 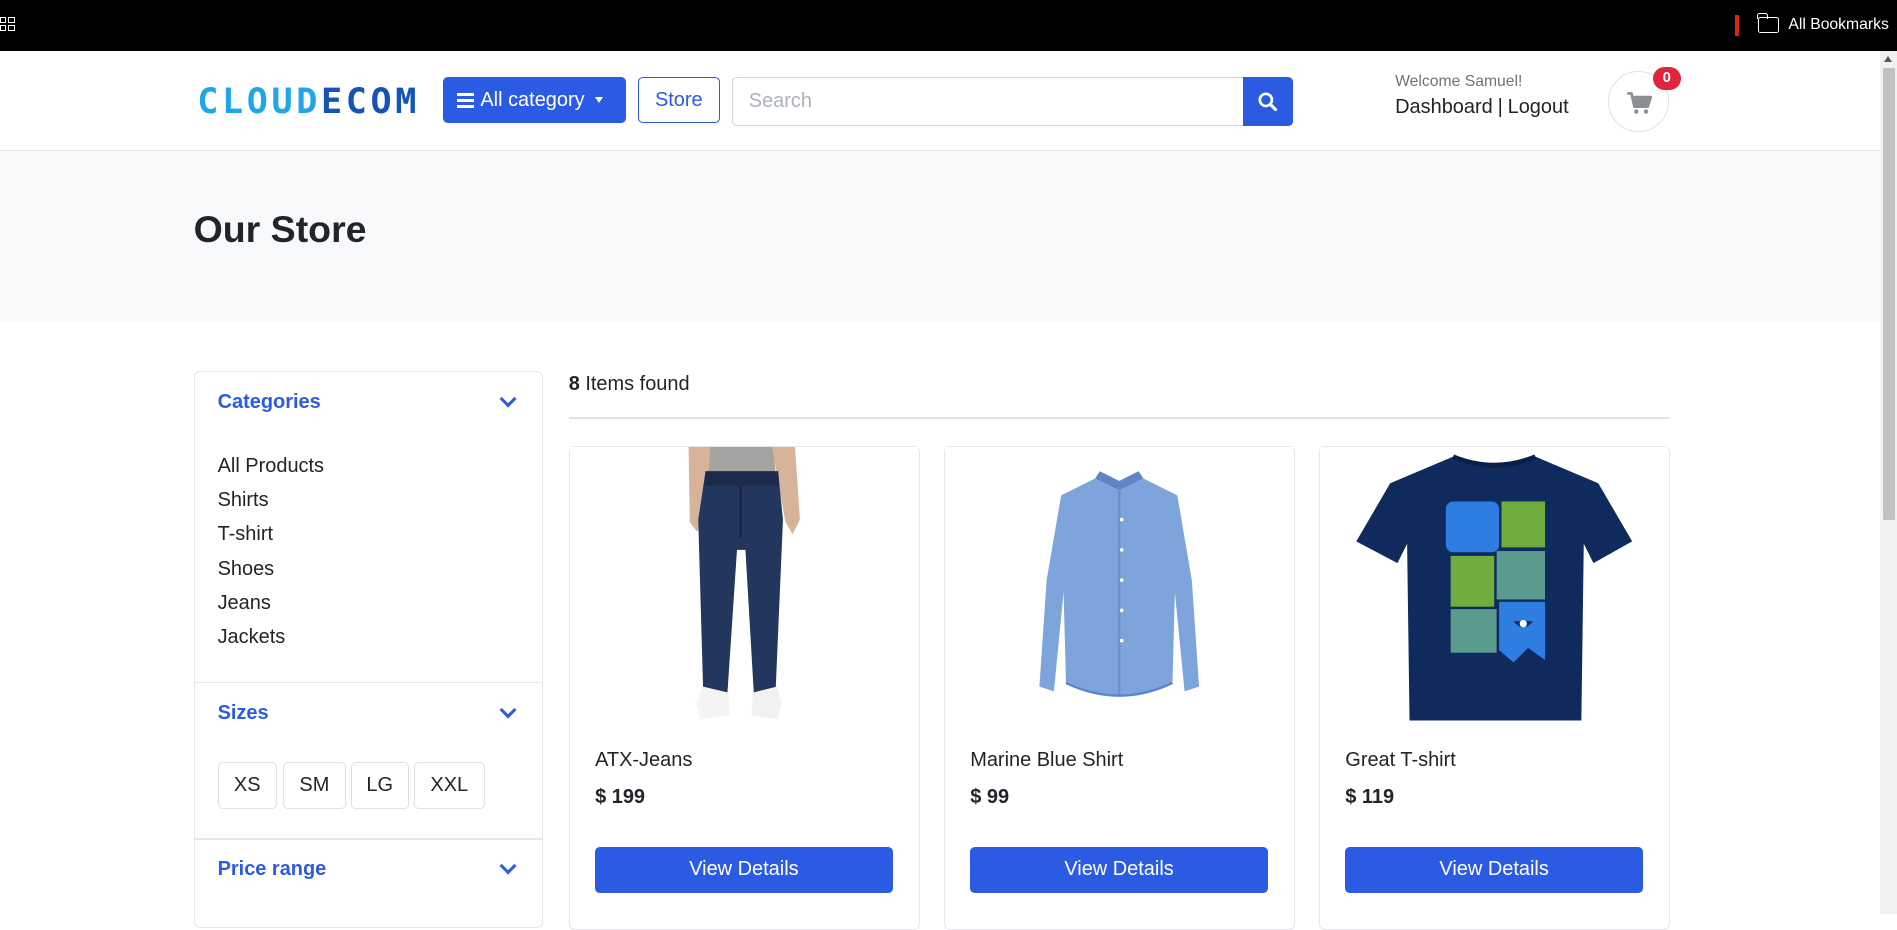 What do you see at coordinates (370, 102) in the screenshot?
I see `logo-part-ecom: ECOM` at bounding box center [370, 102].